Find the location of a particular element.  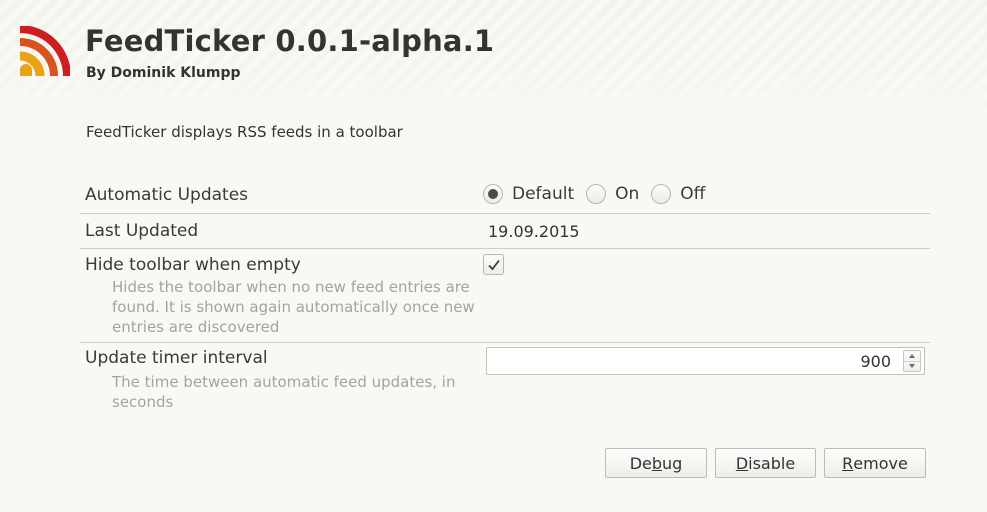

checkmark-icon is located at coordinates (493, 264).